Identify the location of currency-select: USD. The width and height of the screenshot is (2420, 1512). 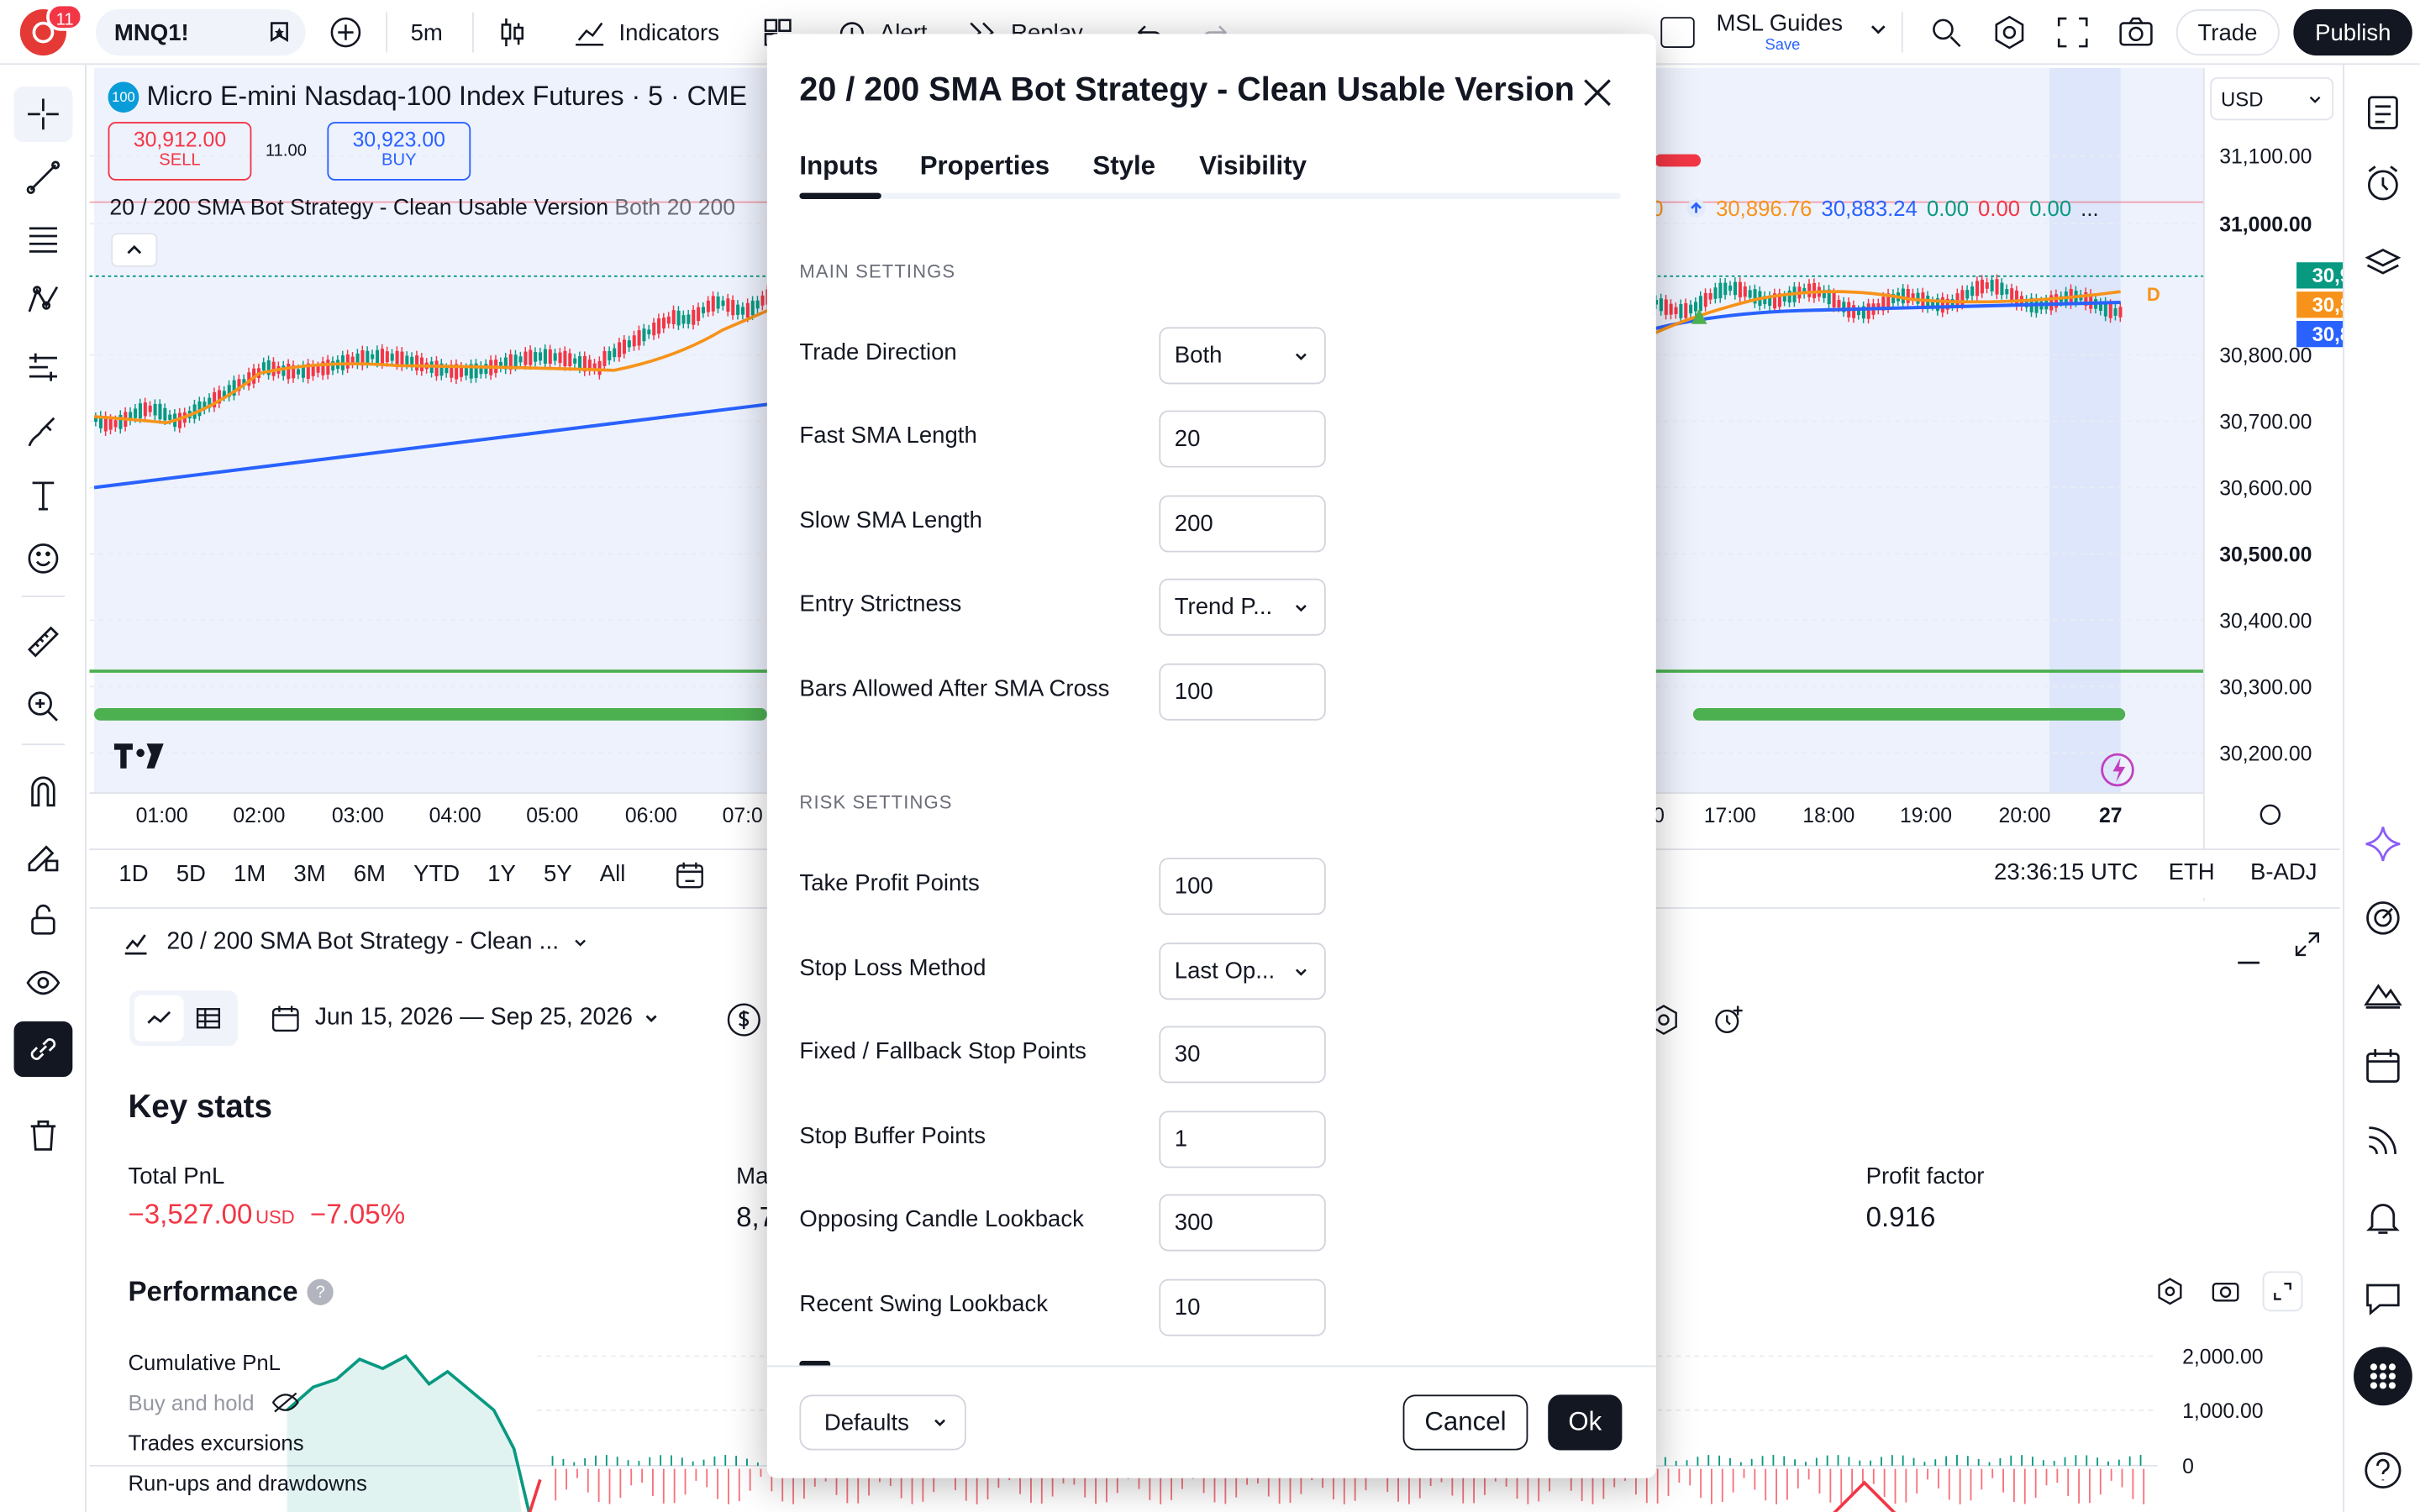
(2272, 98).